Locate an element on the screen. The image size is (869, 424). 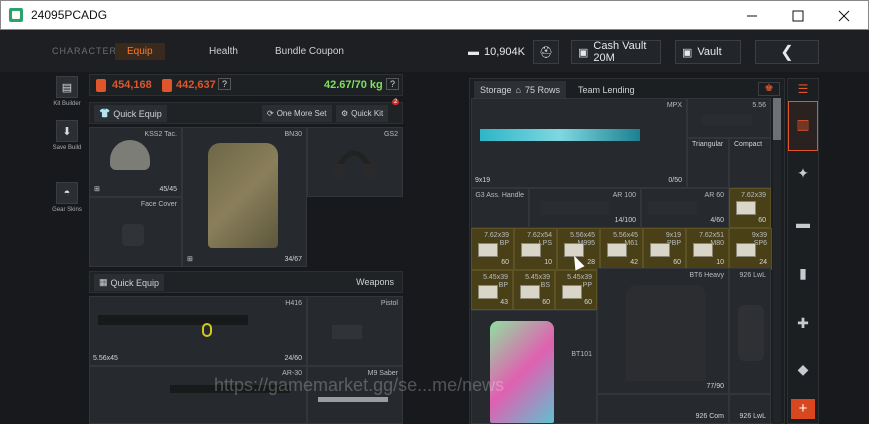
mpx-slot: MPX 9x19 0/50 is located at coordinates (579, 143).